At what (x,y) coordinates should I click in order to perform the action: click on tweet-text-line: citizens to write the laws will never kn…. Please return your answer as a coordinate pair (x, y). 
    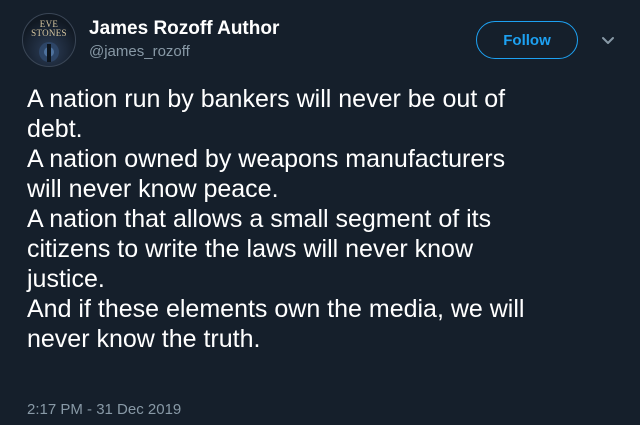
    Looking at the image, I should click on (250, 249).